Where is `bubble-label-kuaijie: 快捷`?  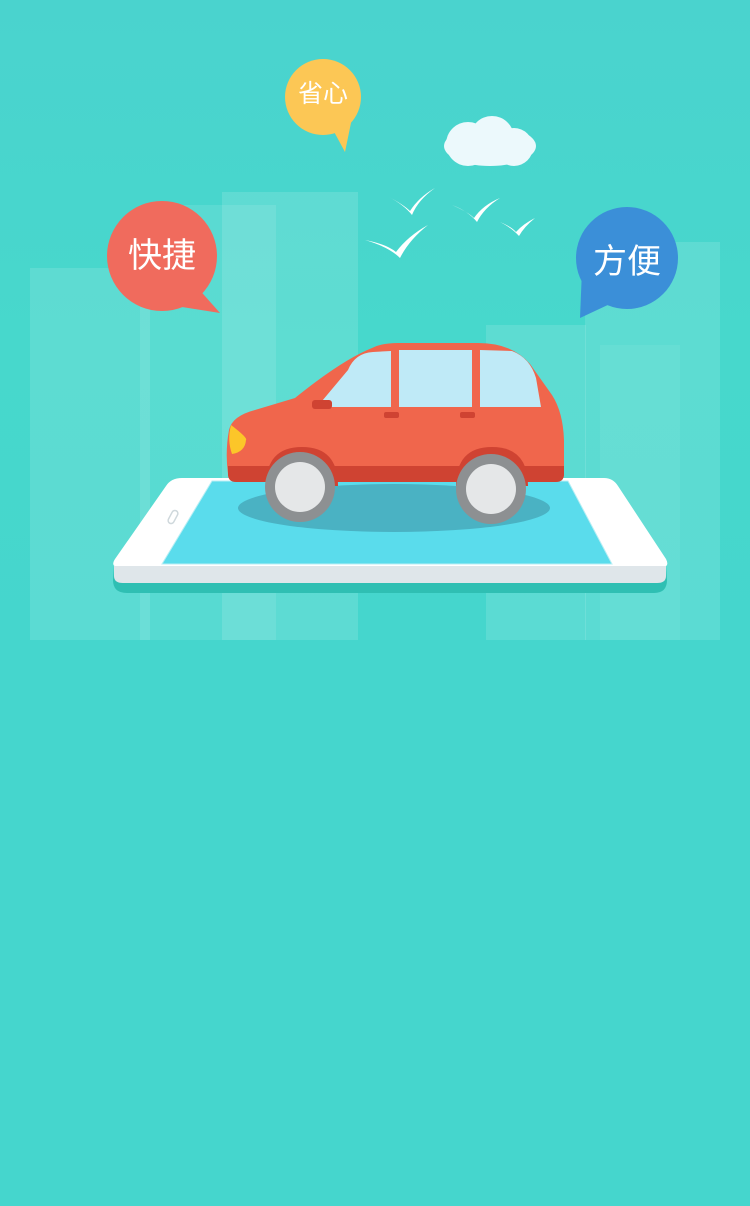
bubble-label-kuaijie: 快捷 is located at coordinates (162, 256).